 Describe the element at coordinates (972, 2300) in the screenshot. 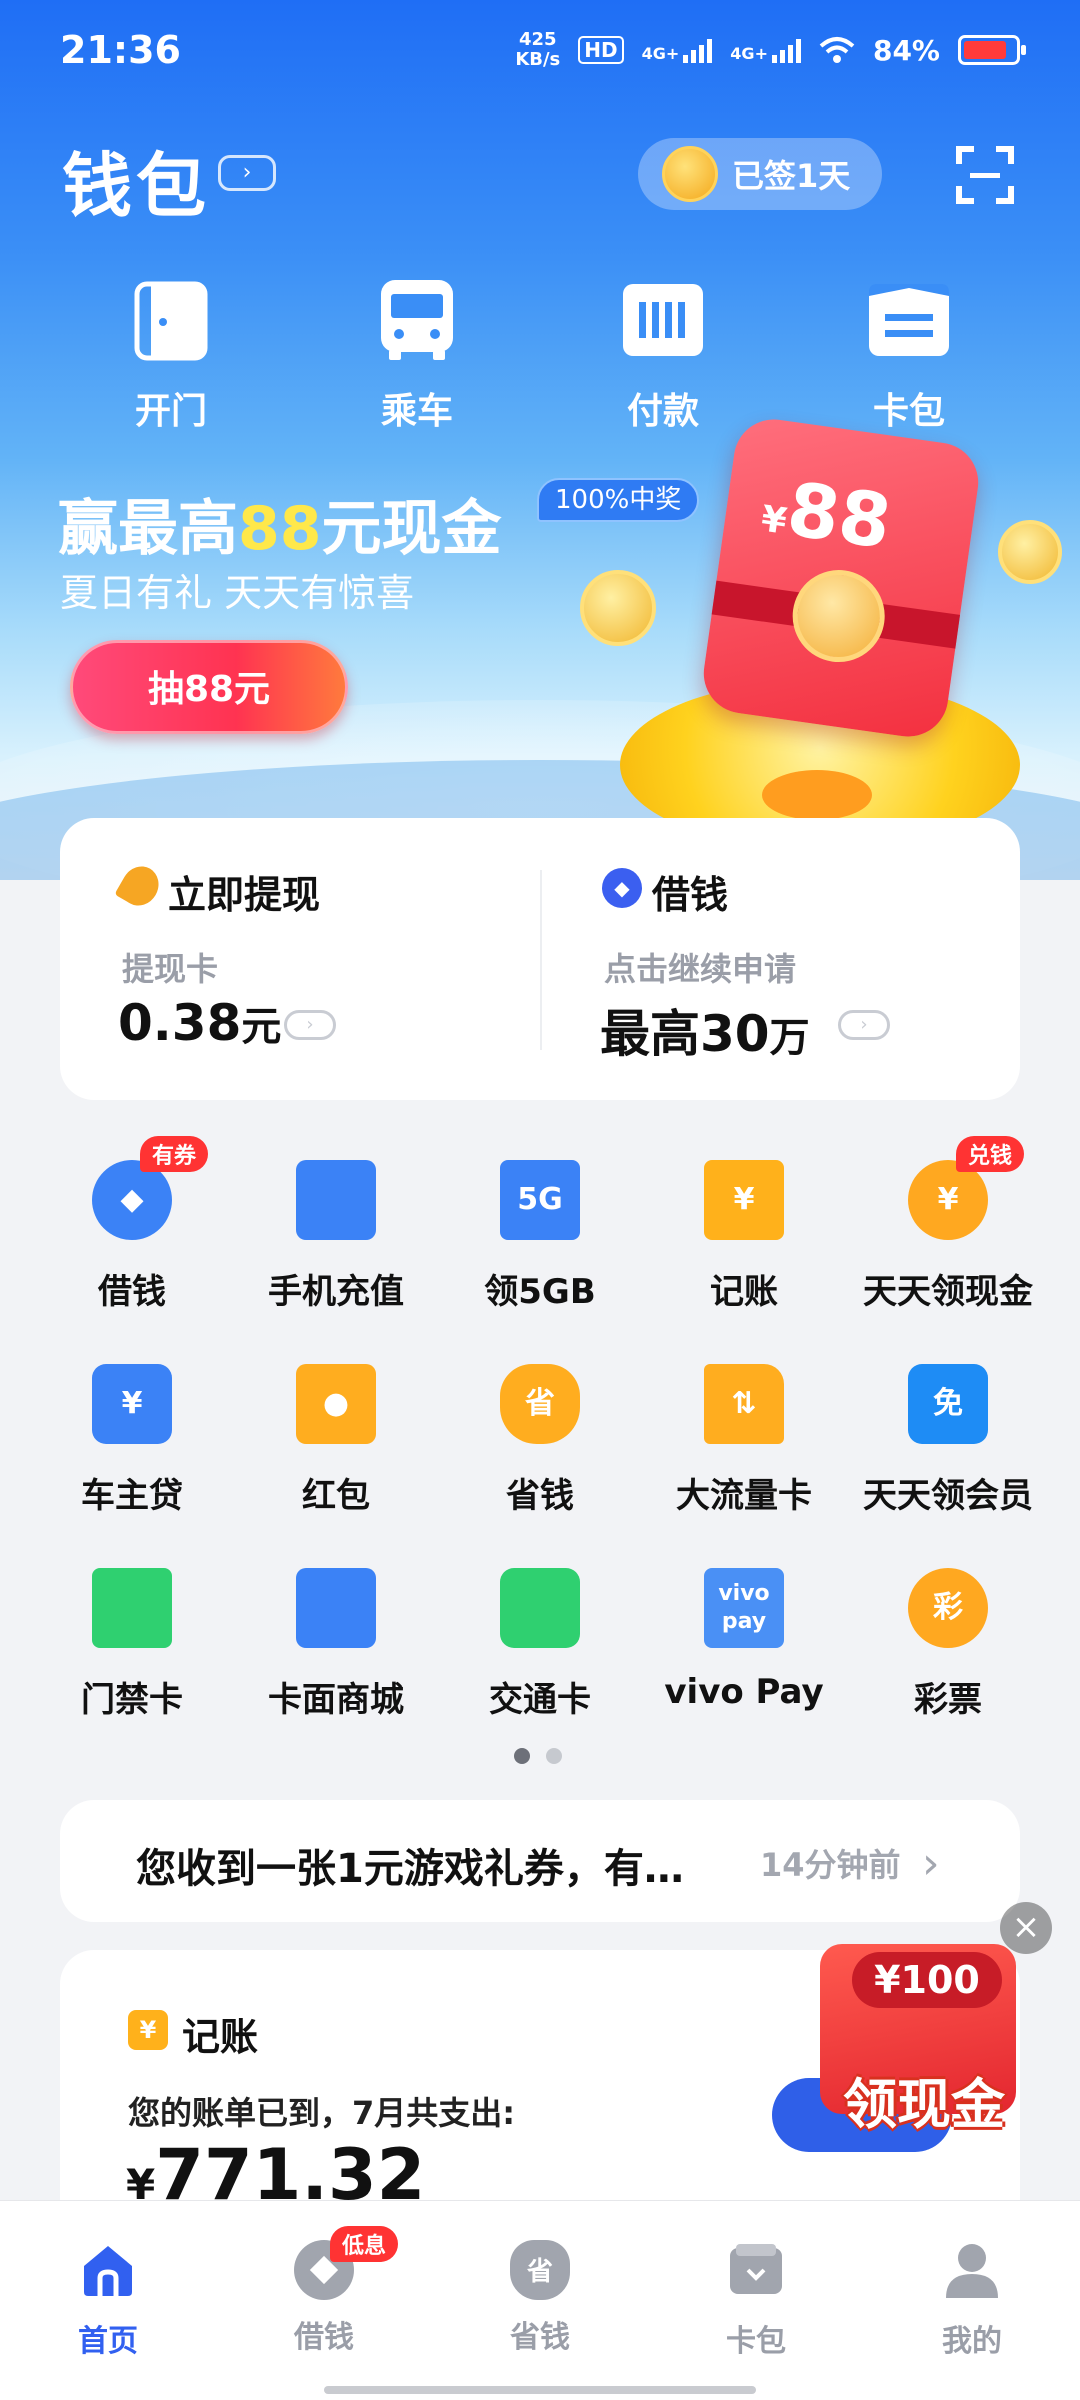

I see `nav-profile: 我的` at that location.